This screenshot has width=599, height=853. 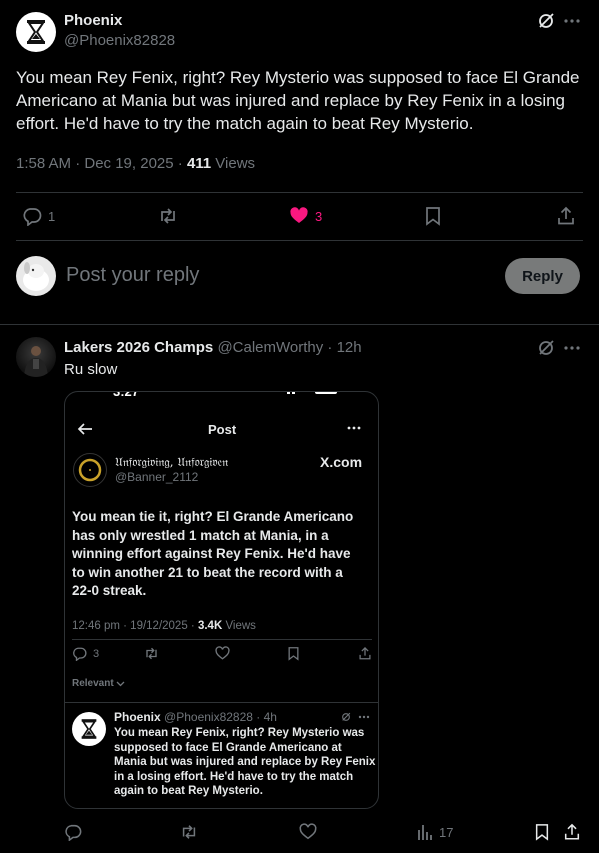 What do you see at coordinates (210, 626) in the screenshot?
I see `embedded-view-count: 3.4K` at bounding box center [210, 626].